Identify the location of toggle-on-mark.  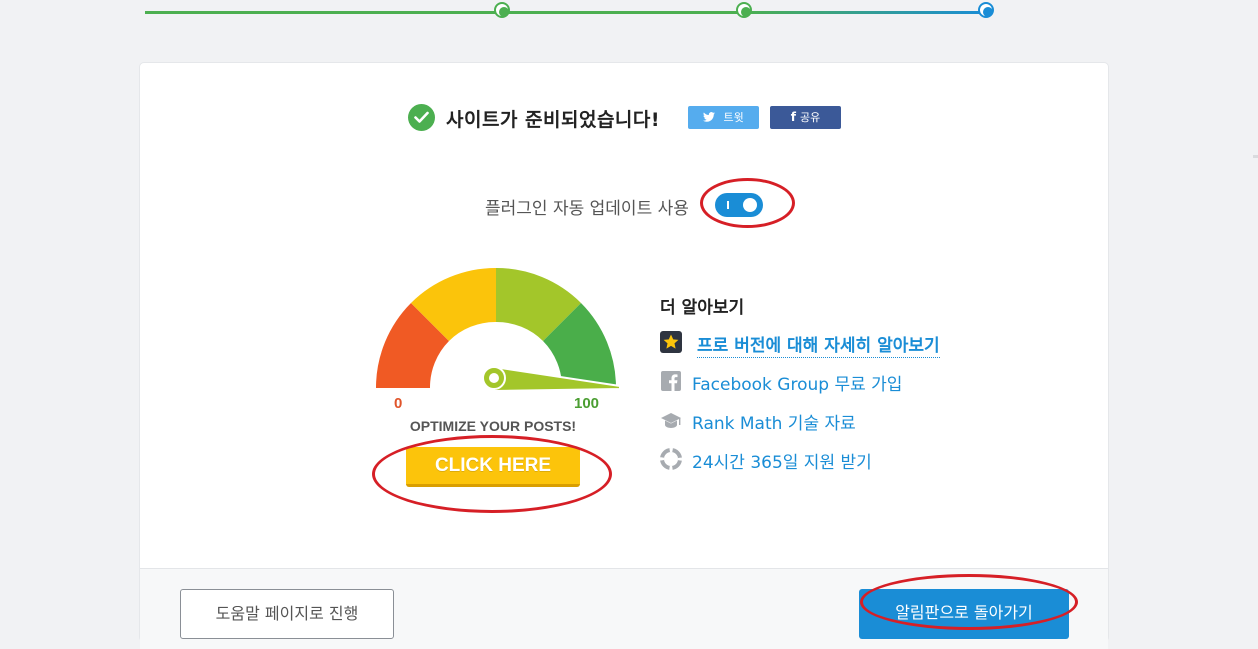
(728, 205).